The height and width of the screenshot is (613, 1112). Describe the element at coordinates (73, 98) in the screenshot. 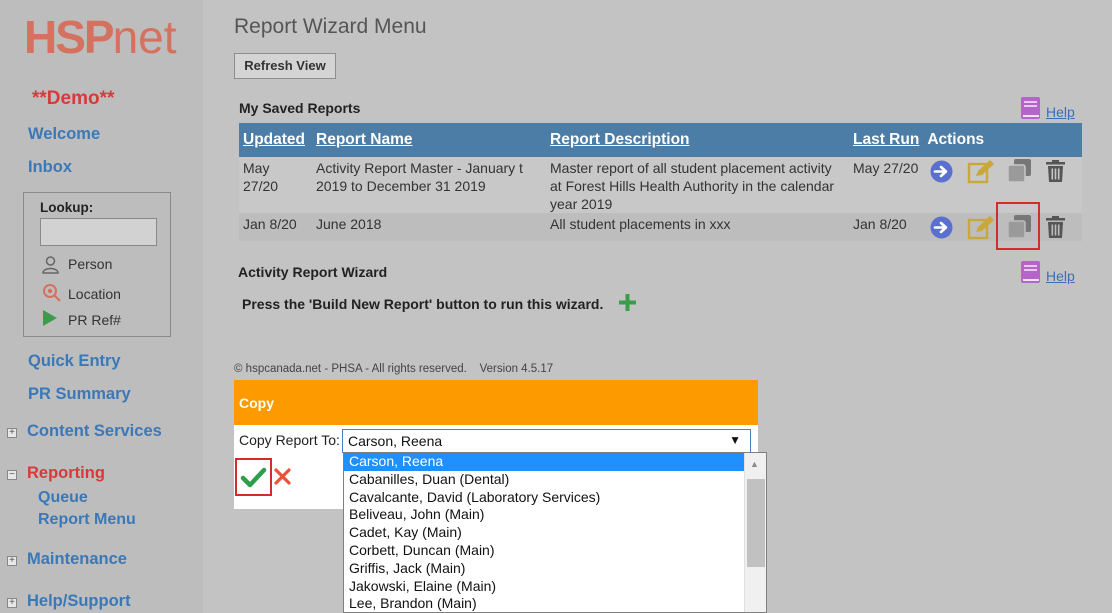

I see `demo-label: **Demo**` at that location.